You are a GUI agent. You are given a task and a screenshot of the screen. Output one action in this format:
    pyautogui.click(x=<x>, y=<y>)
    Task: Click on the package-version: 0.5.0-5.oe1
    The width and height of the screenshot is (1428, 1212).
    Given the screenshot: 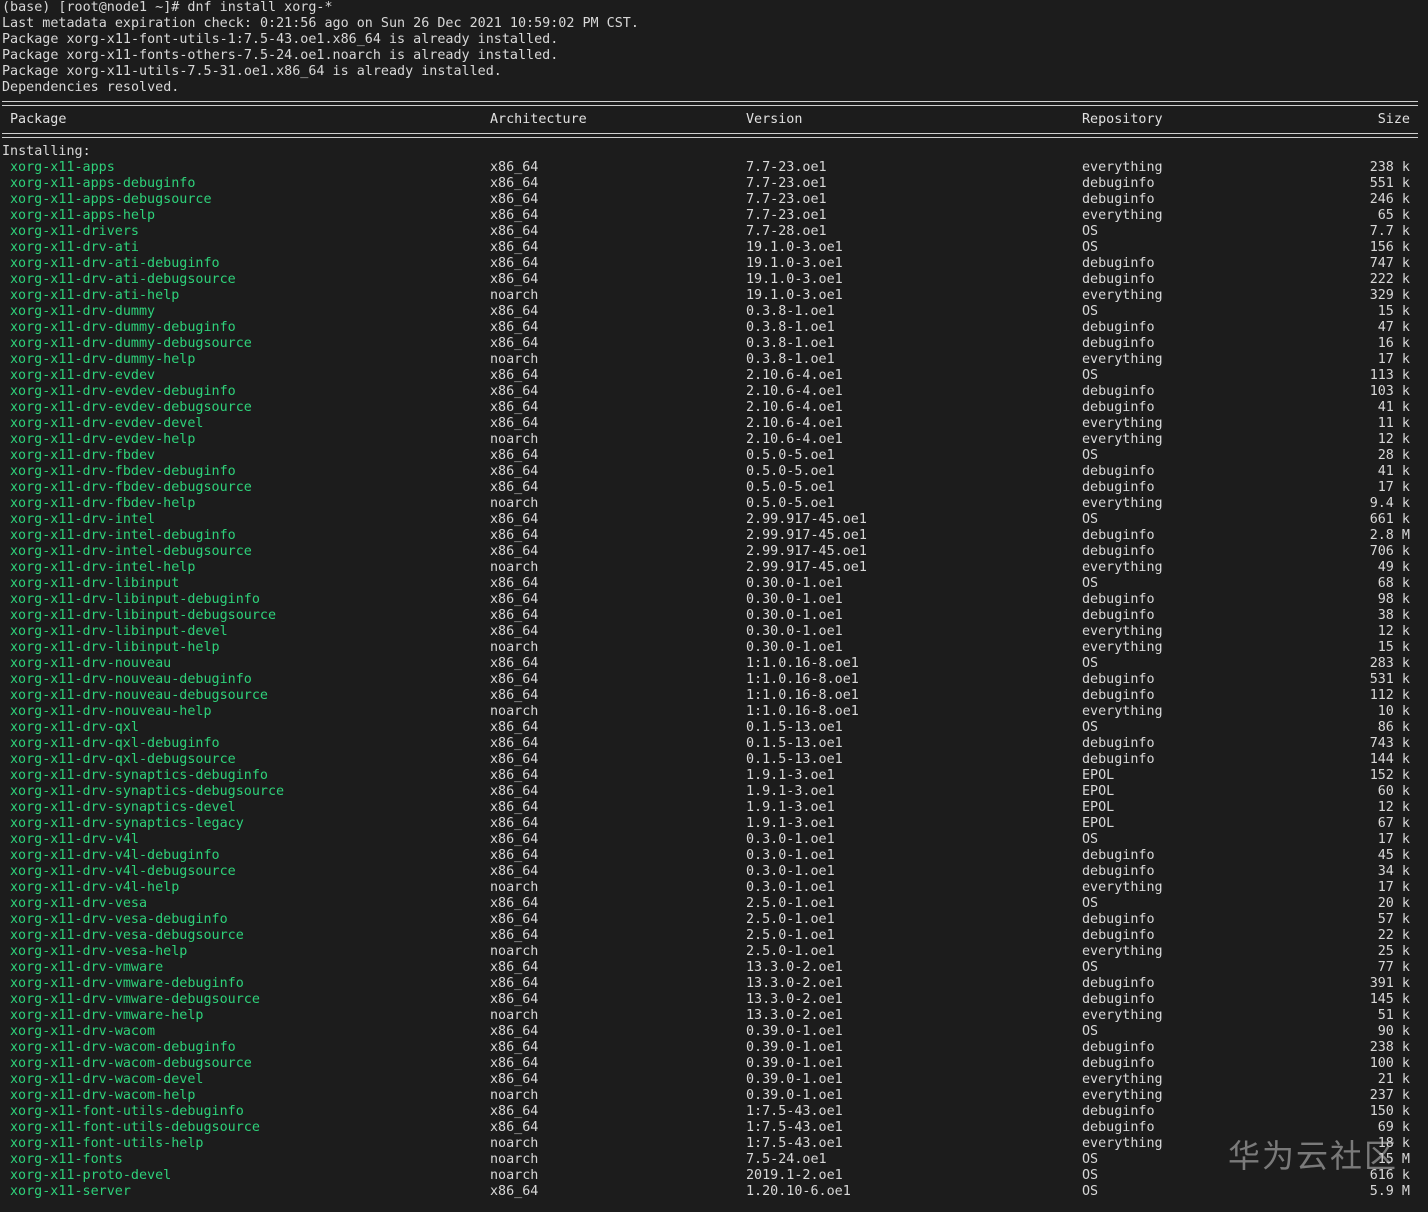 What is the action you would take?
    pyautogui.click(x=790, y=471)
    